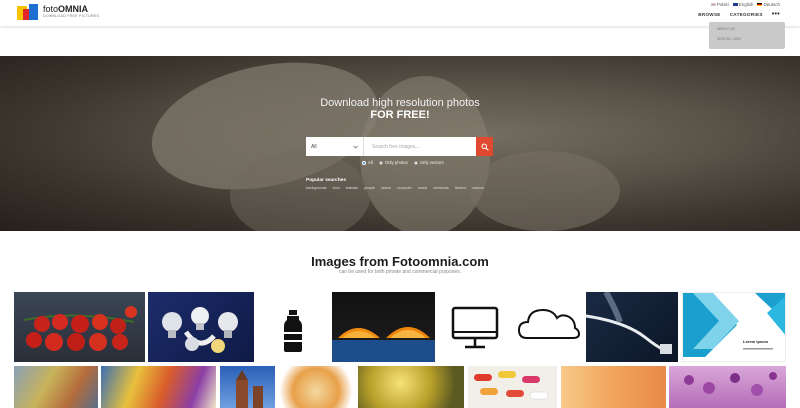 The width and height of the screenshot is (800, 408). Describe the element at coordinates (629, 323) in the screenshot. I see `cable-photo` at that location.